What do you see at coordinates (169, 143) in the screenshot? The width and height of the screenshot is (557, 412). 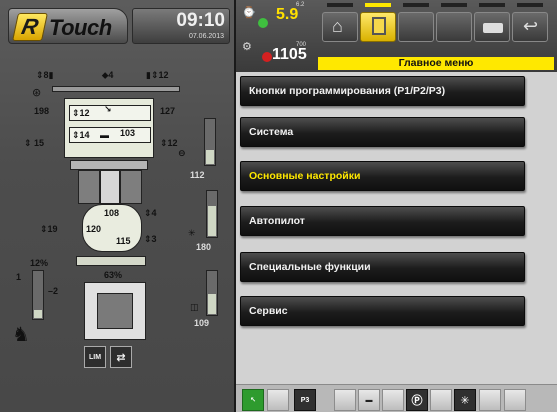 I see `row2-right-value: ⇕12` at bounding box center [169, 143].